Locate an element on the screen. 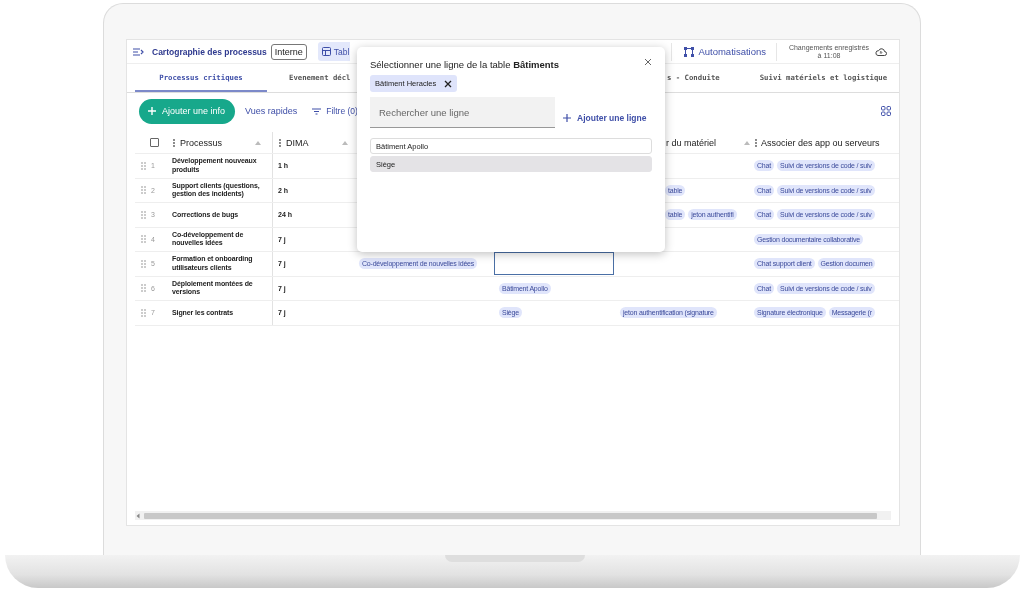 The image size is (1024, 594). visibility-badge: Interne is located at coordinates (288, 51).